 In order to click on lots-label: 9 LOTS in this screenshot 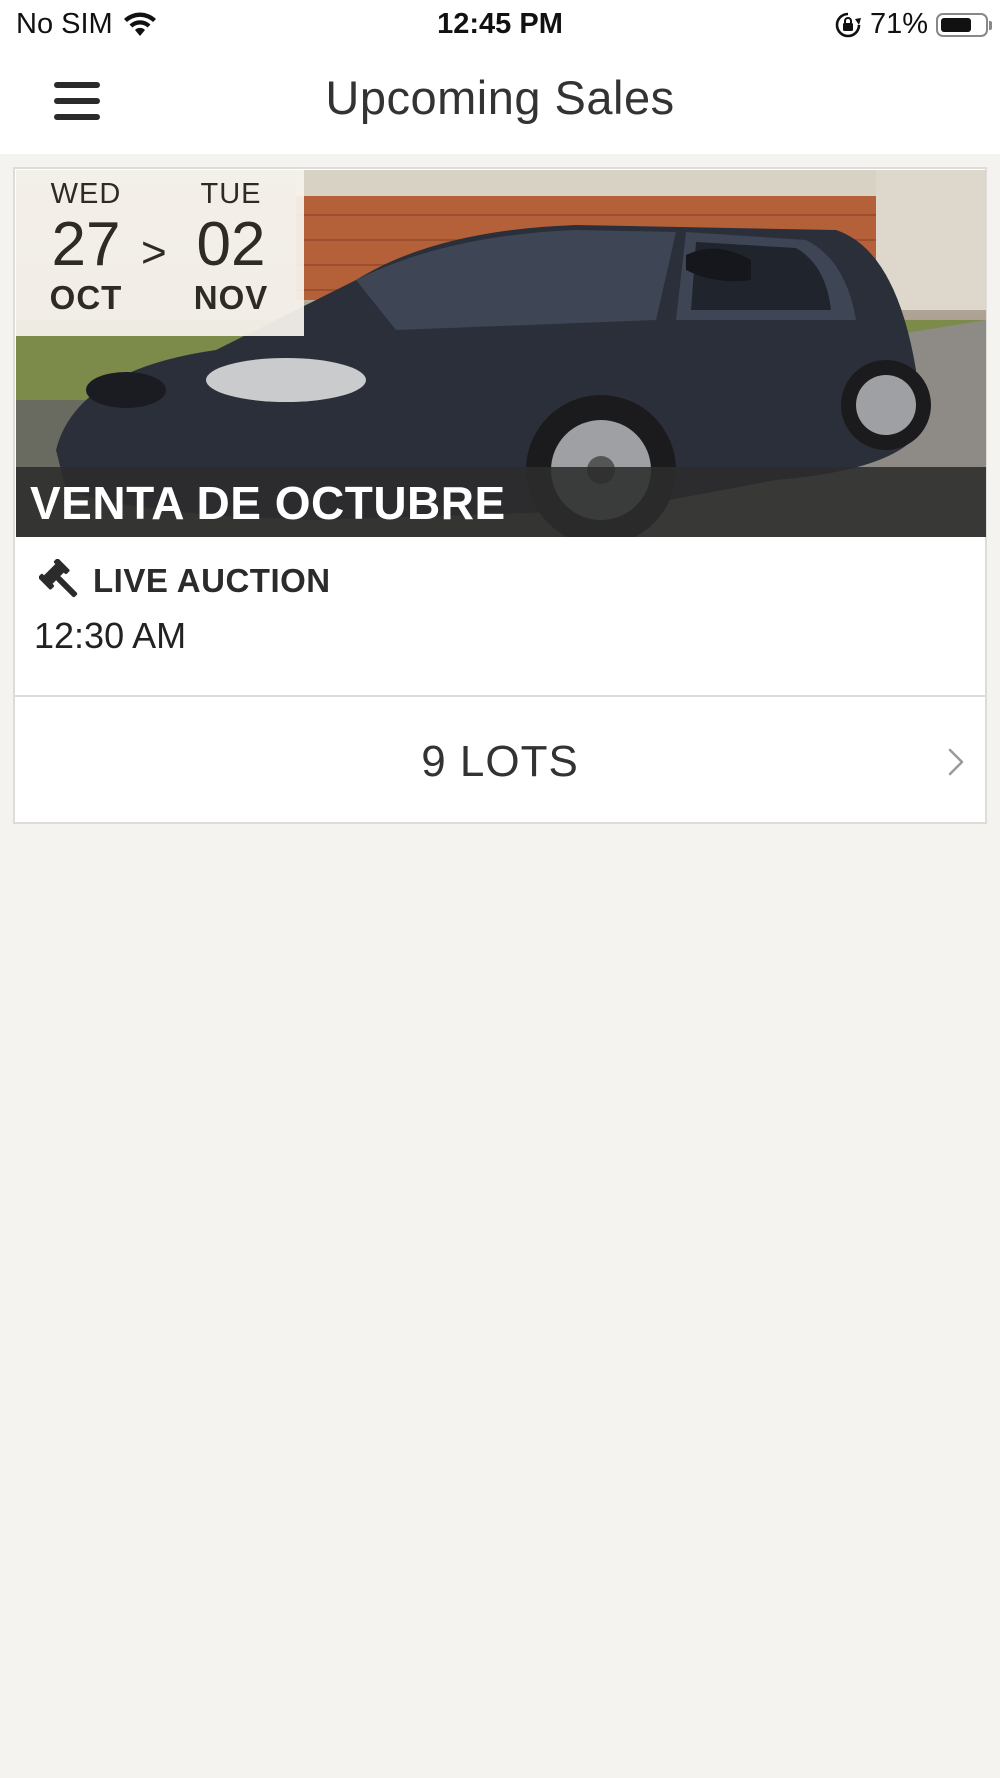, I will do `click(500, 761)`.